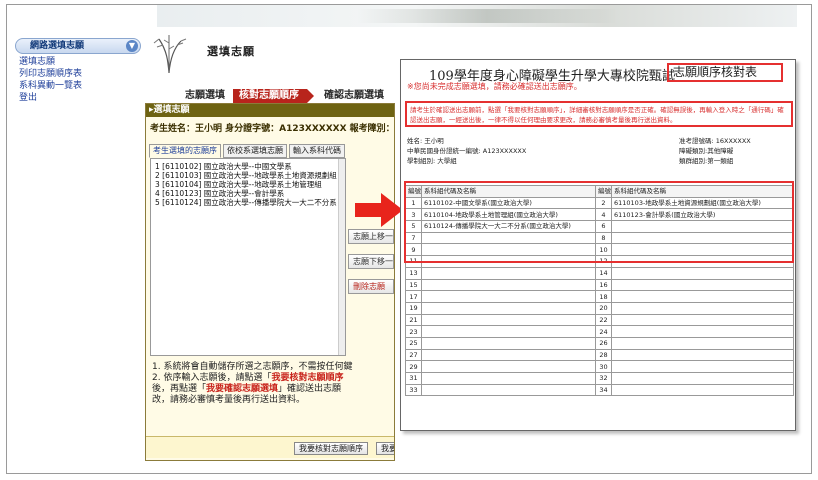  Describe the element at coordinates (205, 95) in the screenshot. I see `step-select: 志願選填` at that location.